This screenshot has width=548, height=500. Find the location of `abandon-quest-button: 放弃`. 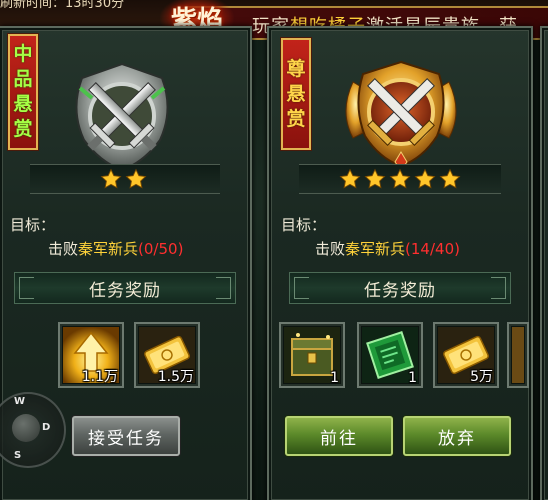

abandon-quest-button: 放弃 is located at coordinates (457, 436).